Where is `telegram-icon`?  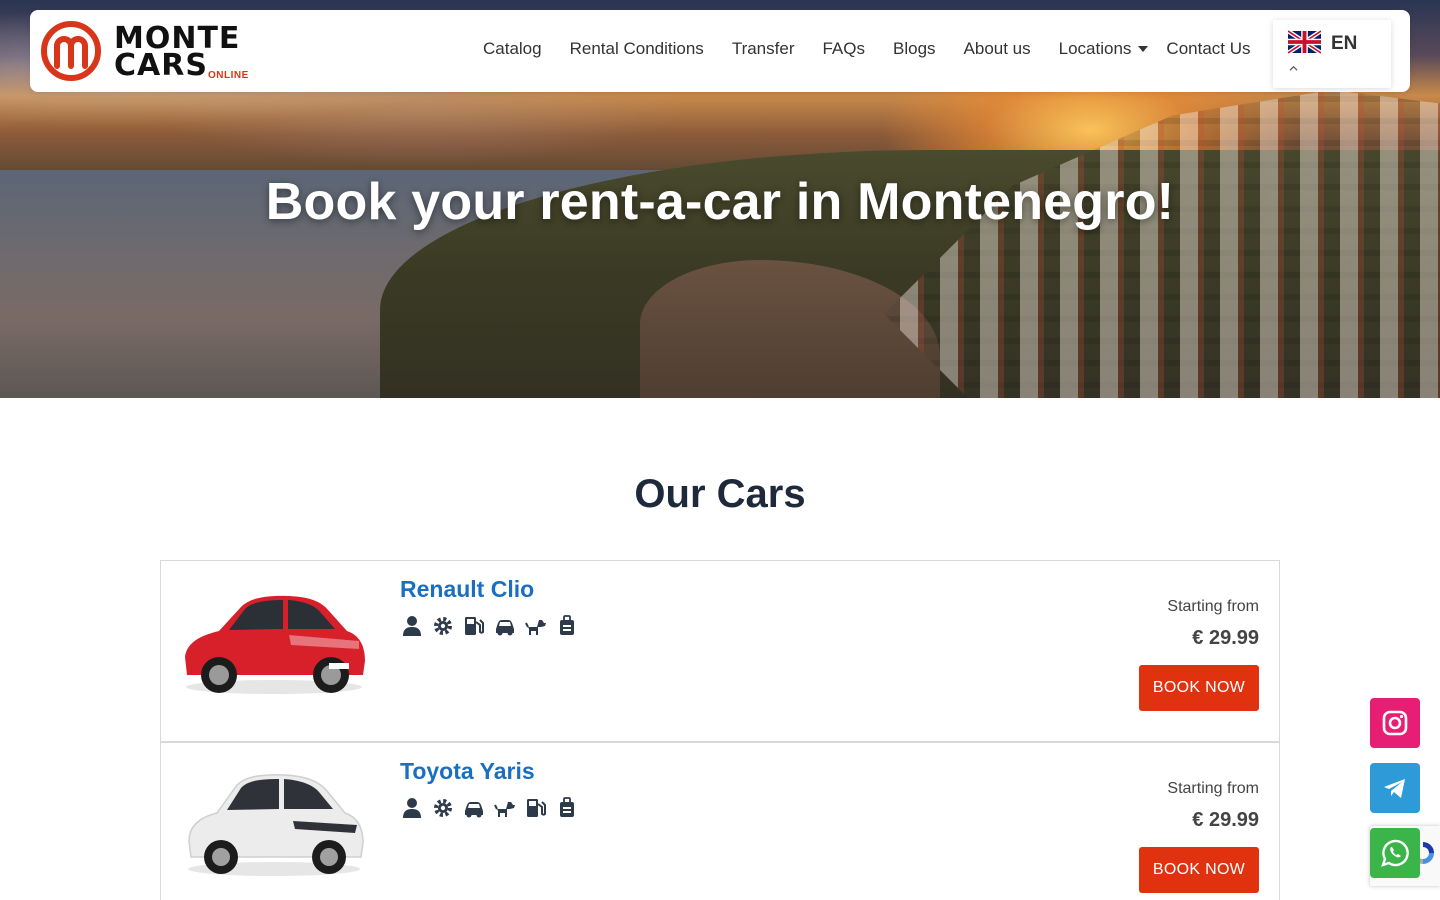 telegram-icon is located at coordinates (1394, 788).